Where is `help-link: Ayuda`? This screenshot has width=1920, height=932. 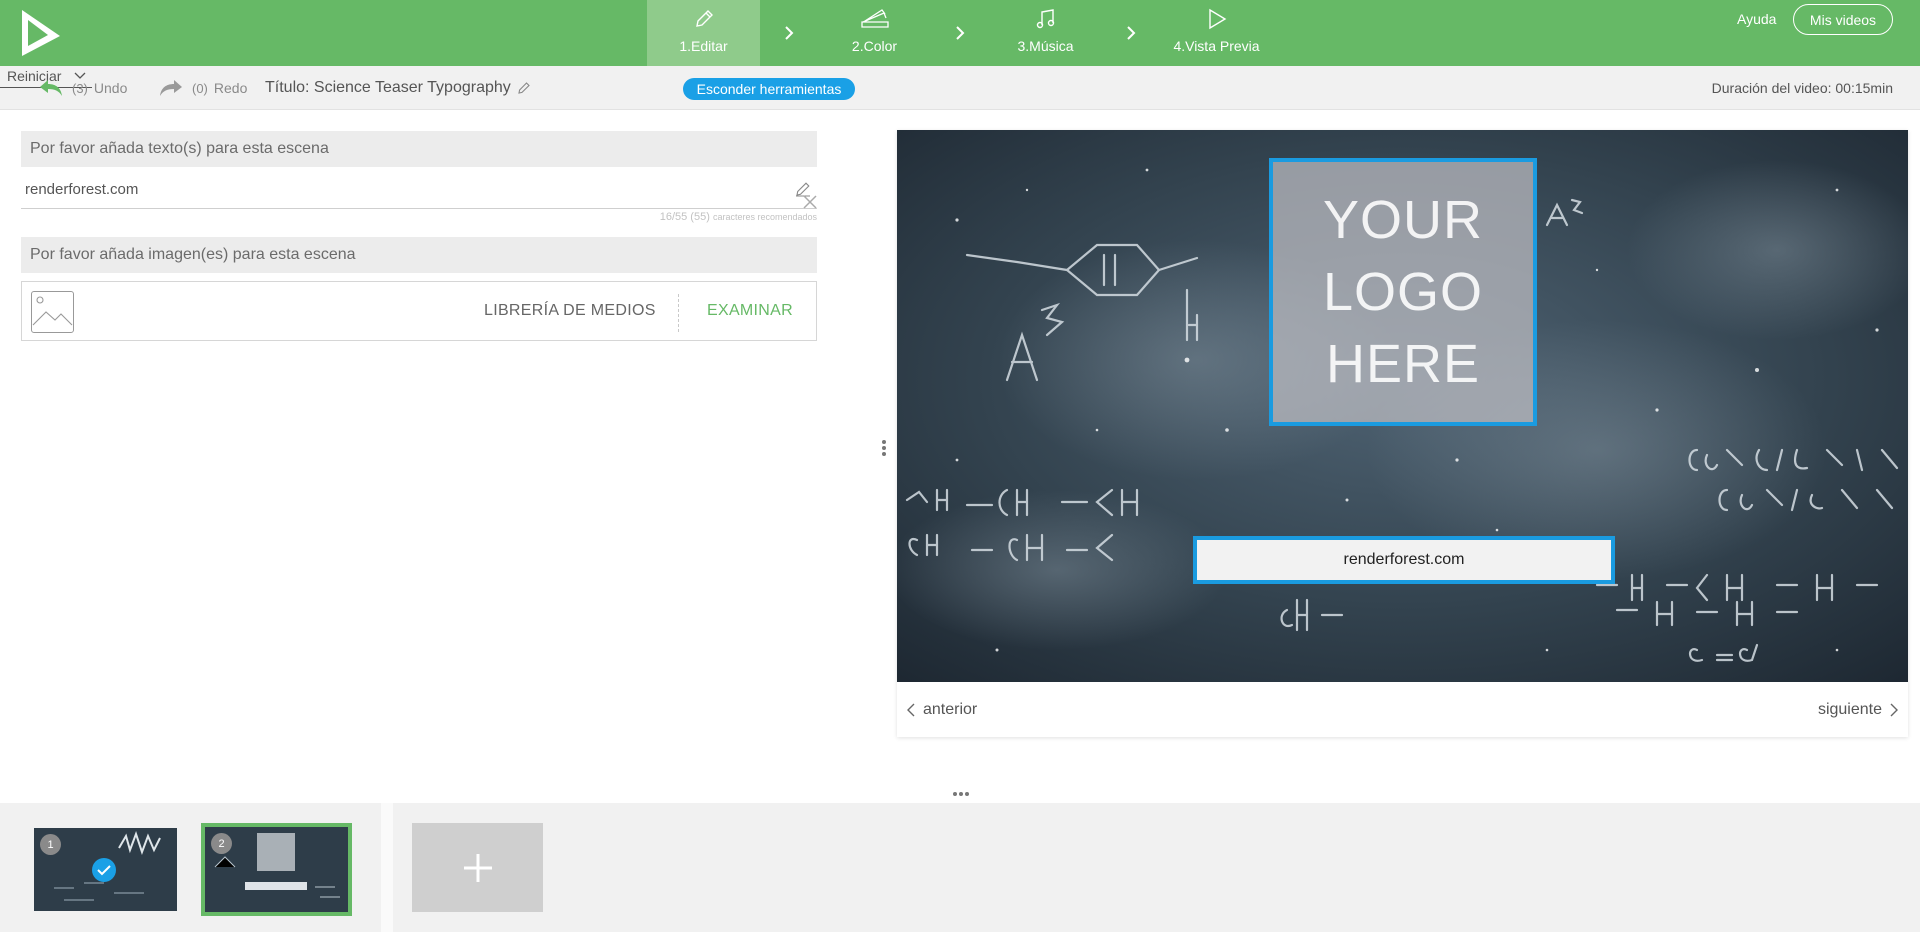
help-link: Ayuda is located at coordinates (1756, 19).